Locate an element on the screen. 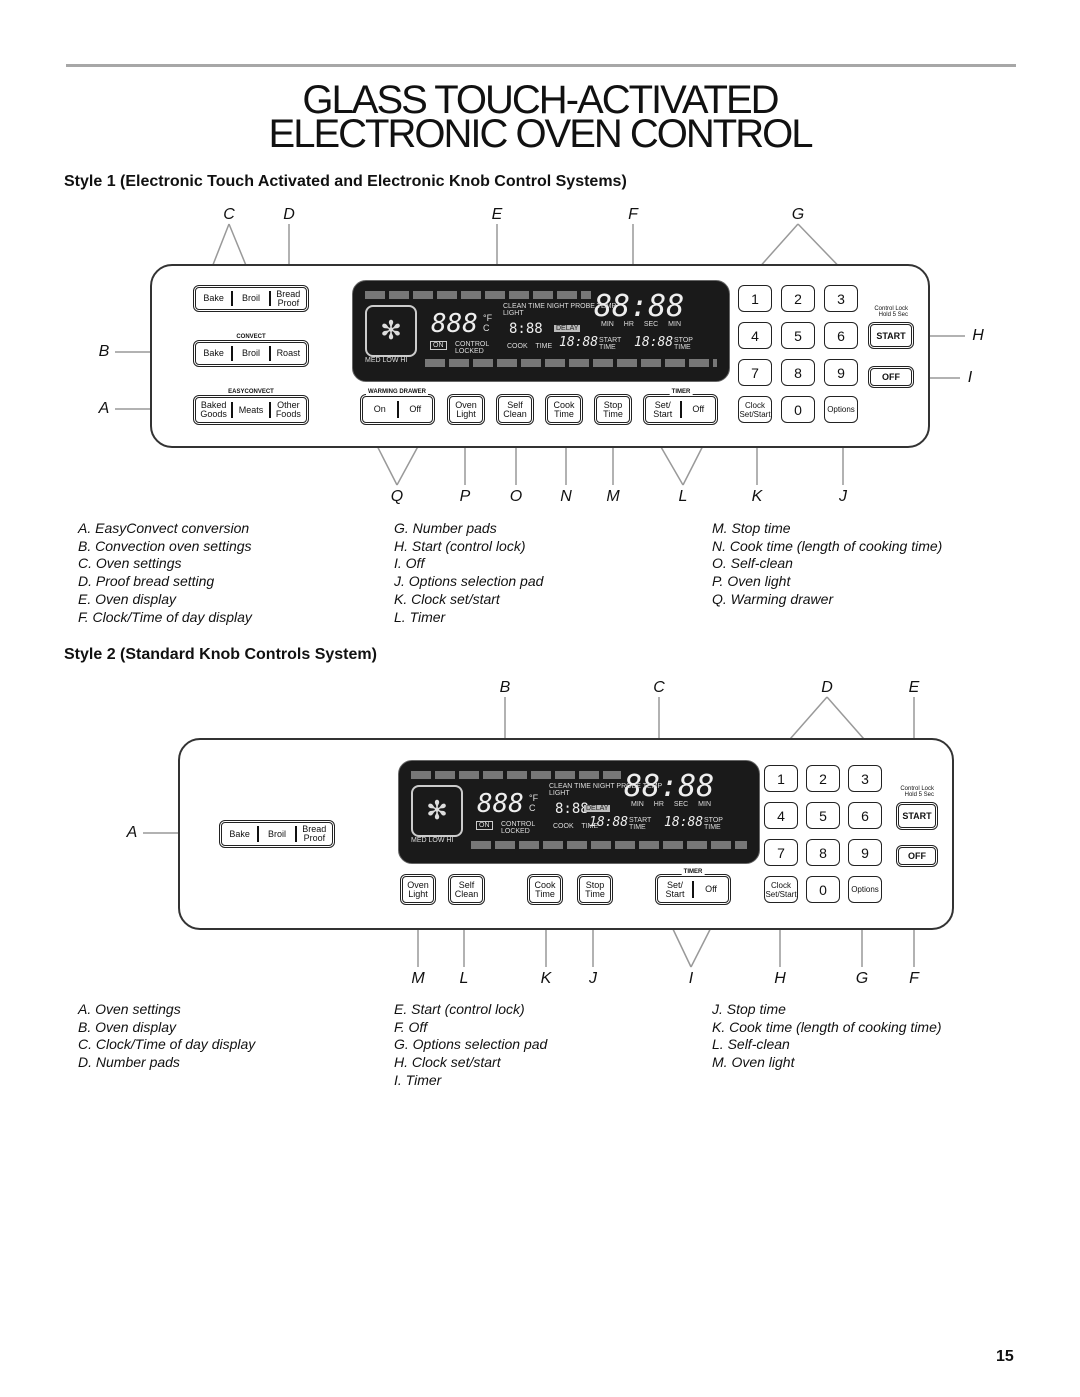  fan-icon: ✻ is located at coordinates (391, 331).